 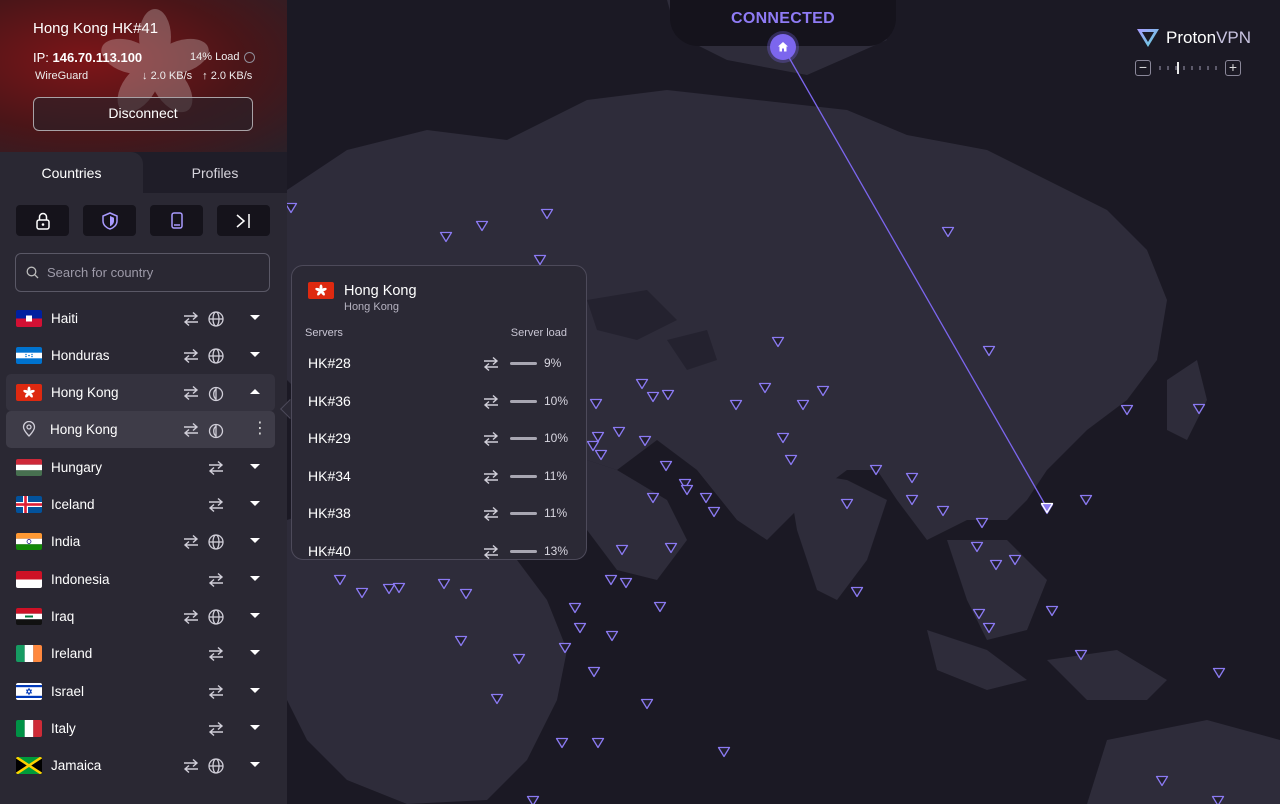 What do you see at coordinates (147, 272) in the screenshot?
I see `search-input` at bounding box center [147, 272].